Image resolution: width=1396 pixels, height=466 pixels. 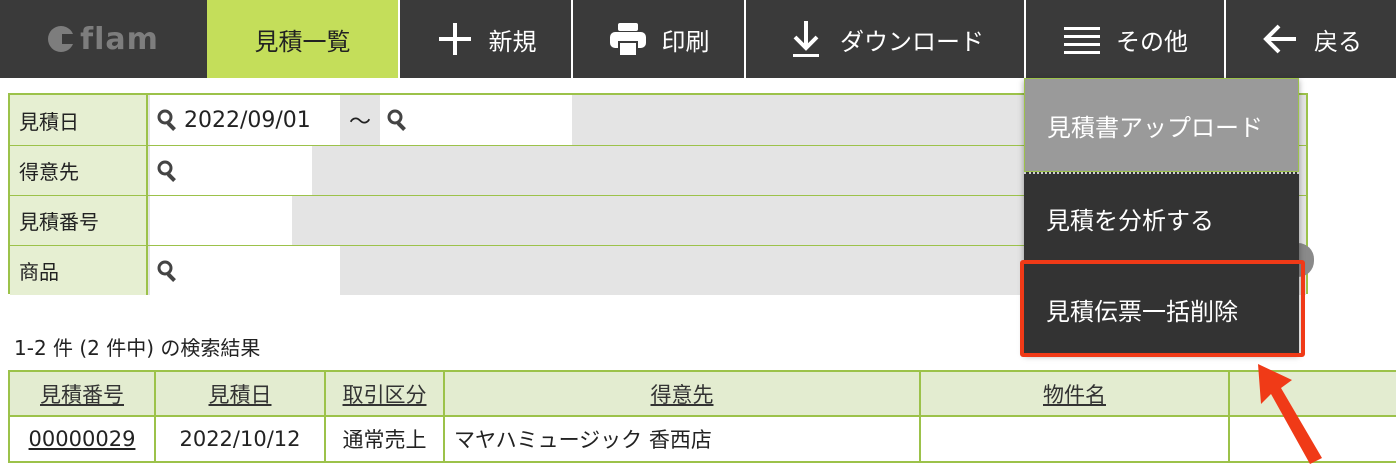 I want to click on tab-estimate-list: 見積一覧, so click(x=302, y=39).